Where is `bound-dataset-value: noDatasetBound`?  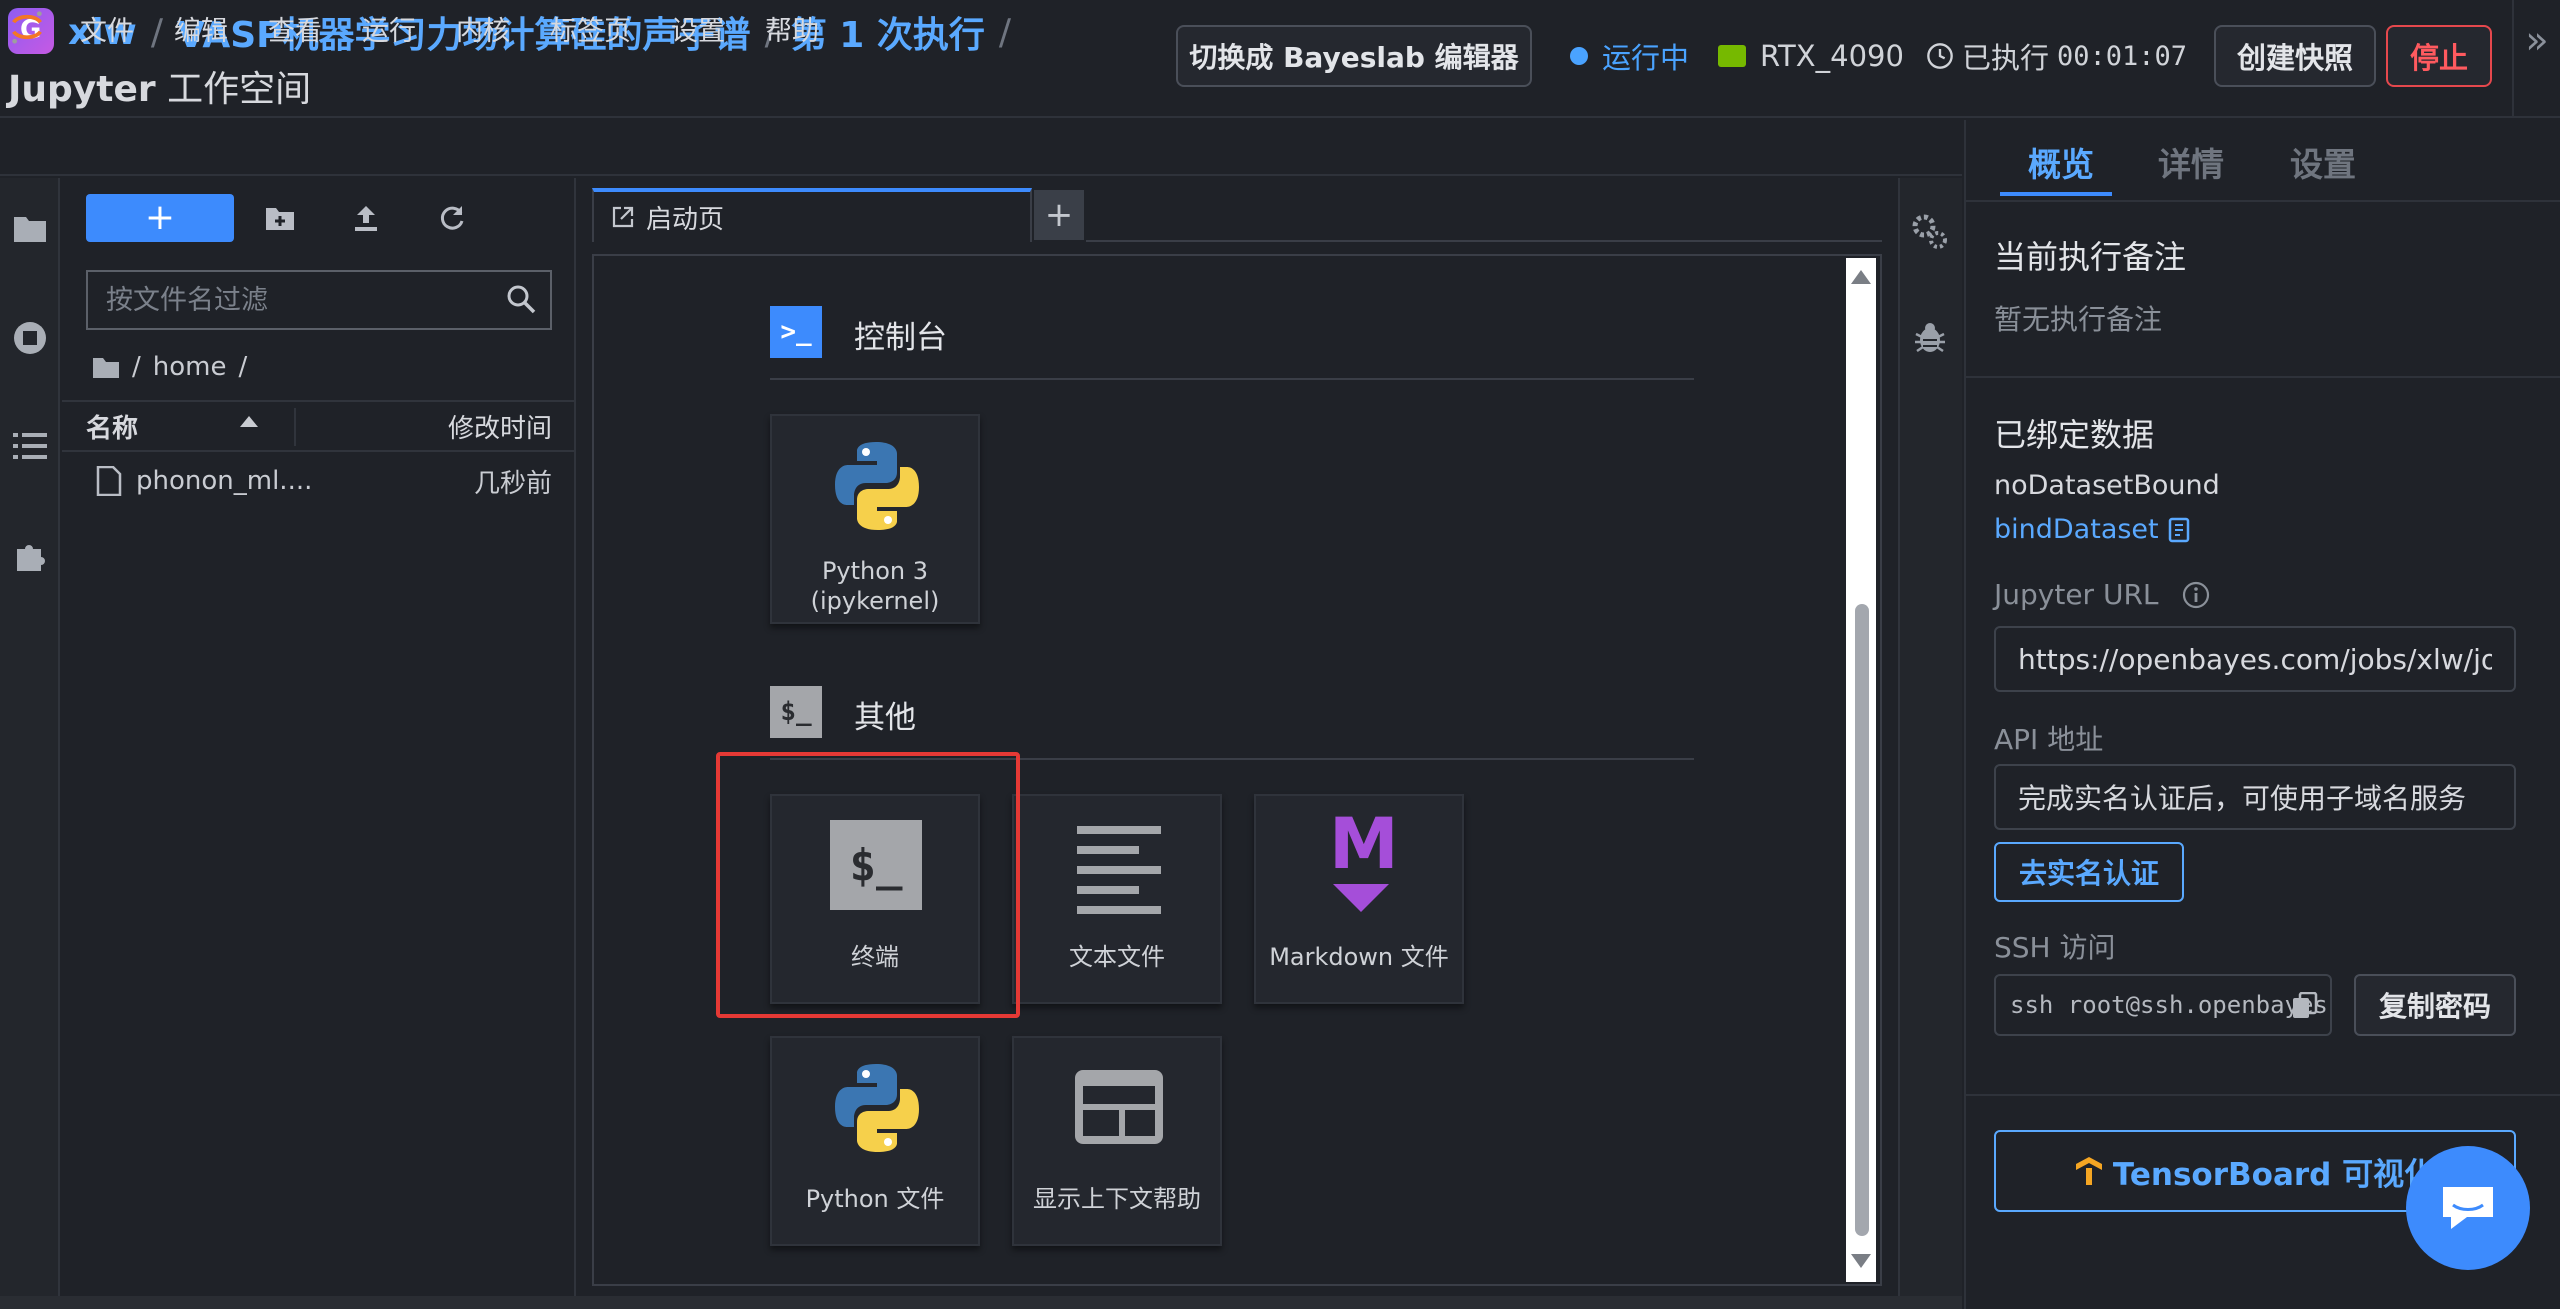 bound-dataset-value: noDatasetBound is located at coordinates (2107, 485).